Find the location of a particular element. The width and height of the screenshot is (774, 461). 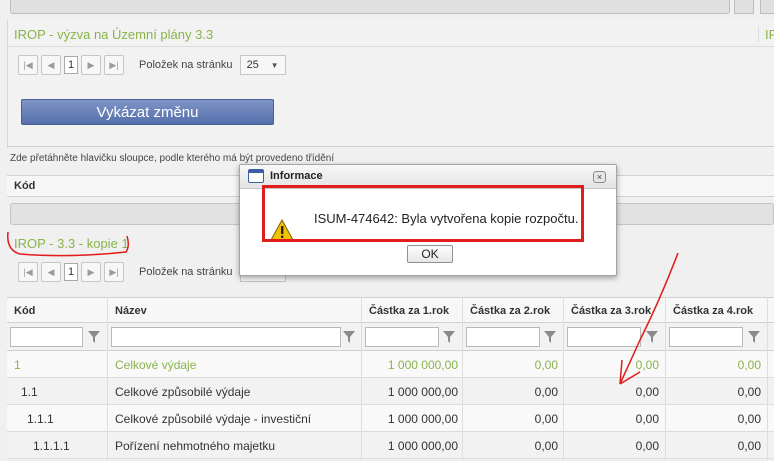

annotation-highlight-box is located at coordinates (423, 213).